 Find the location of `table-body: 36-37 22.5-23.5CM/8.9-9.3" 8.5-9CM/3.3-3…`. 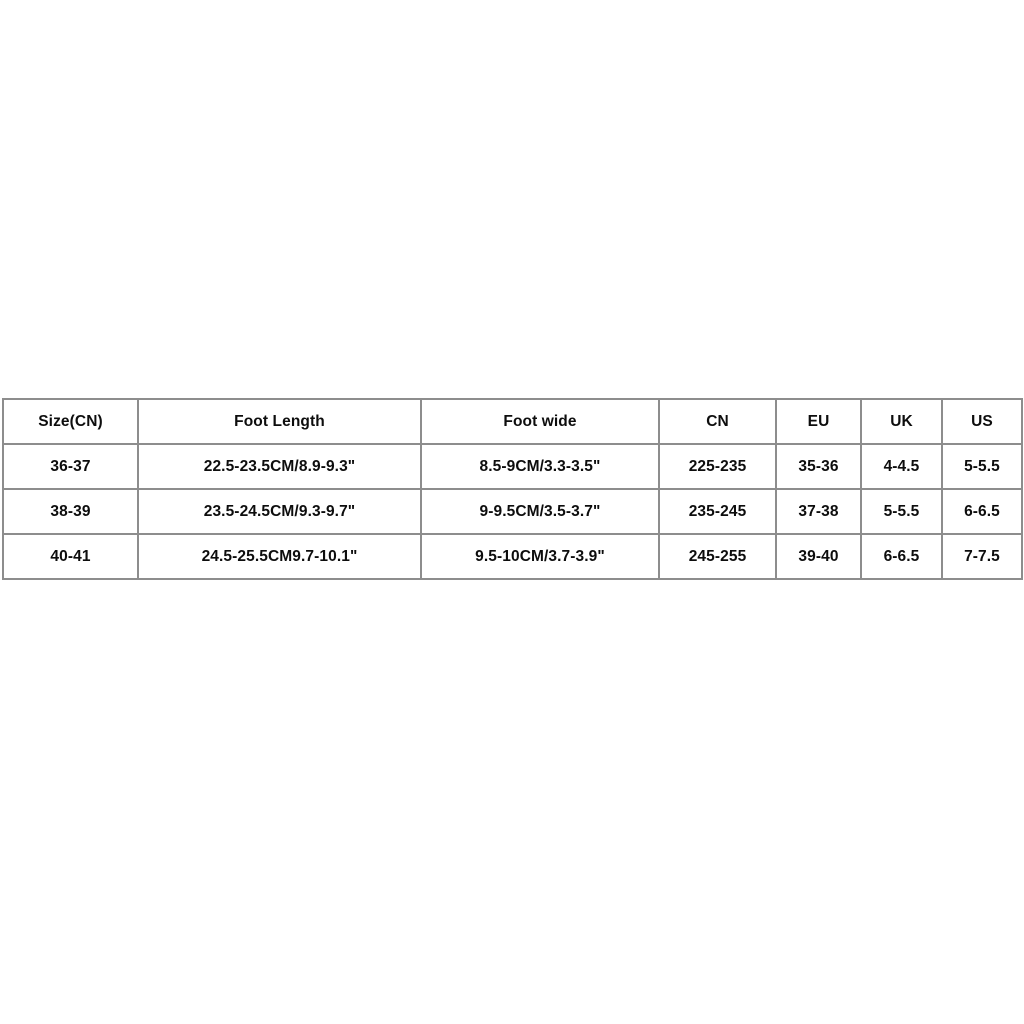

table-body: 36-37 22.5-23.5CM/8.9-9.3" 8.5-9CM/3.3-3… is located at coordinates (512, 511).